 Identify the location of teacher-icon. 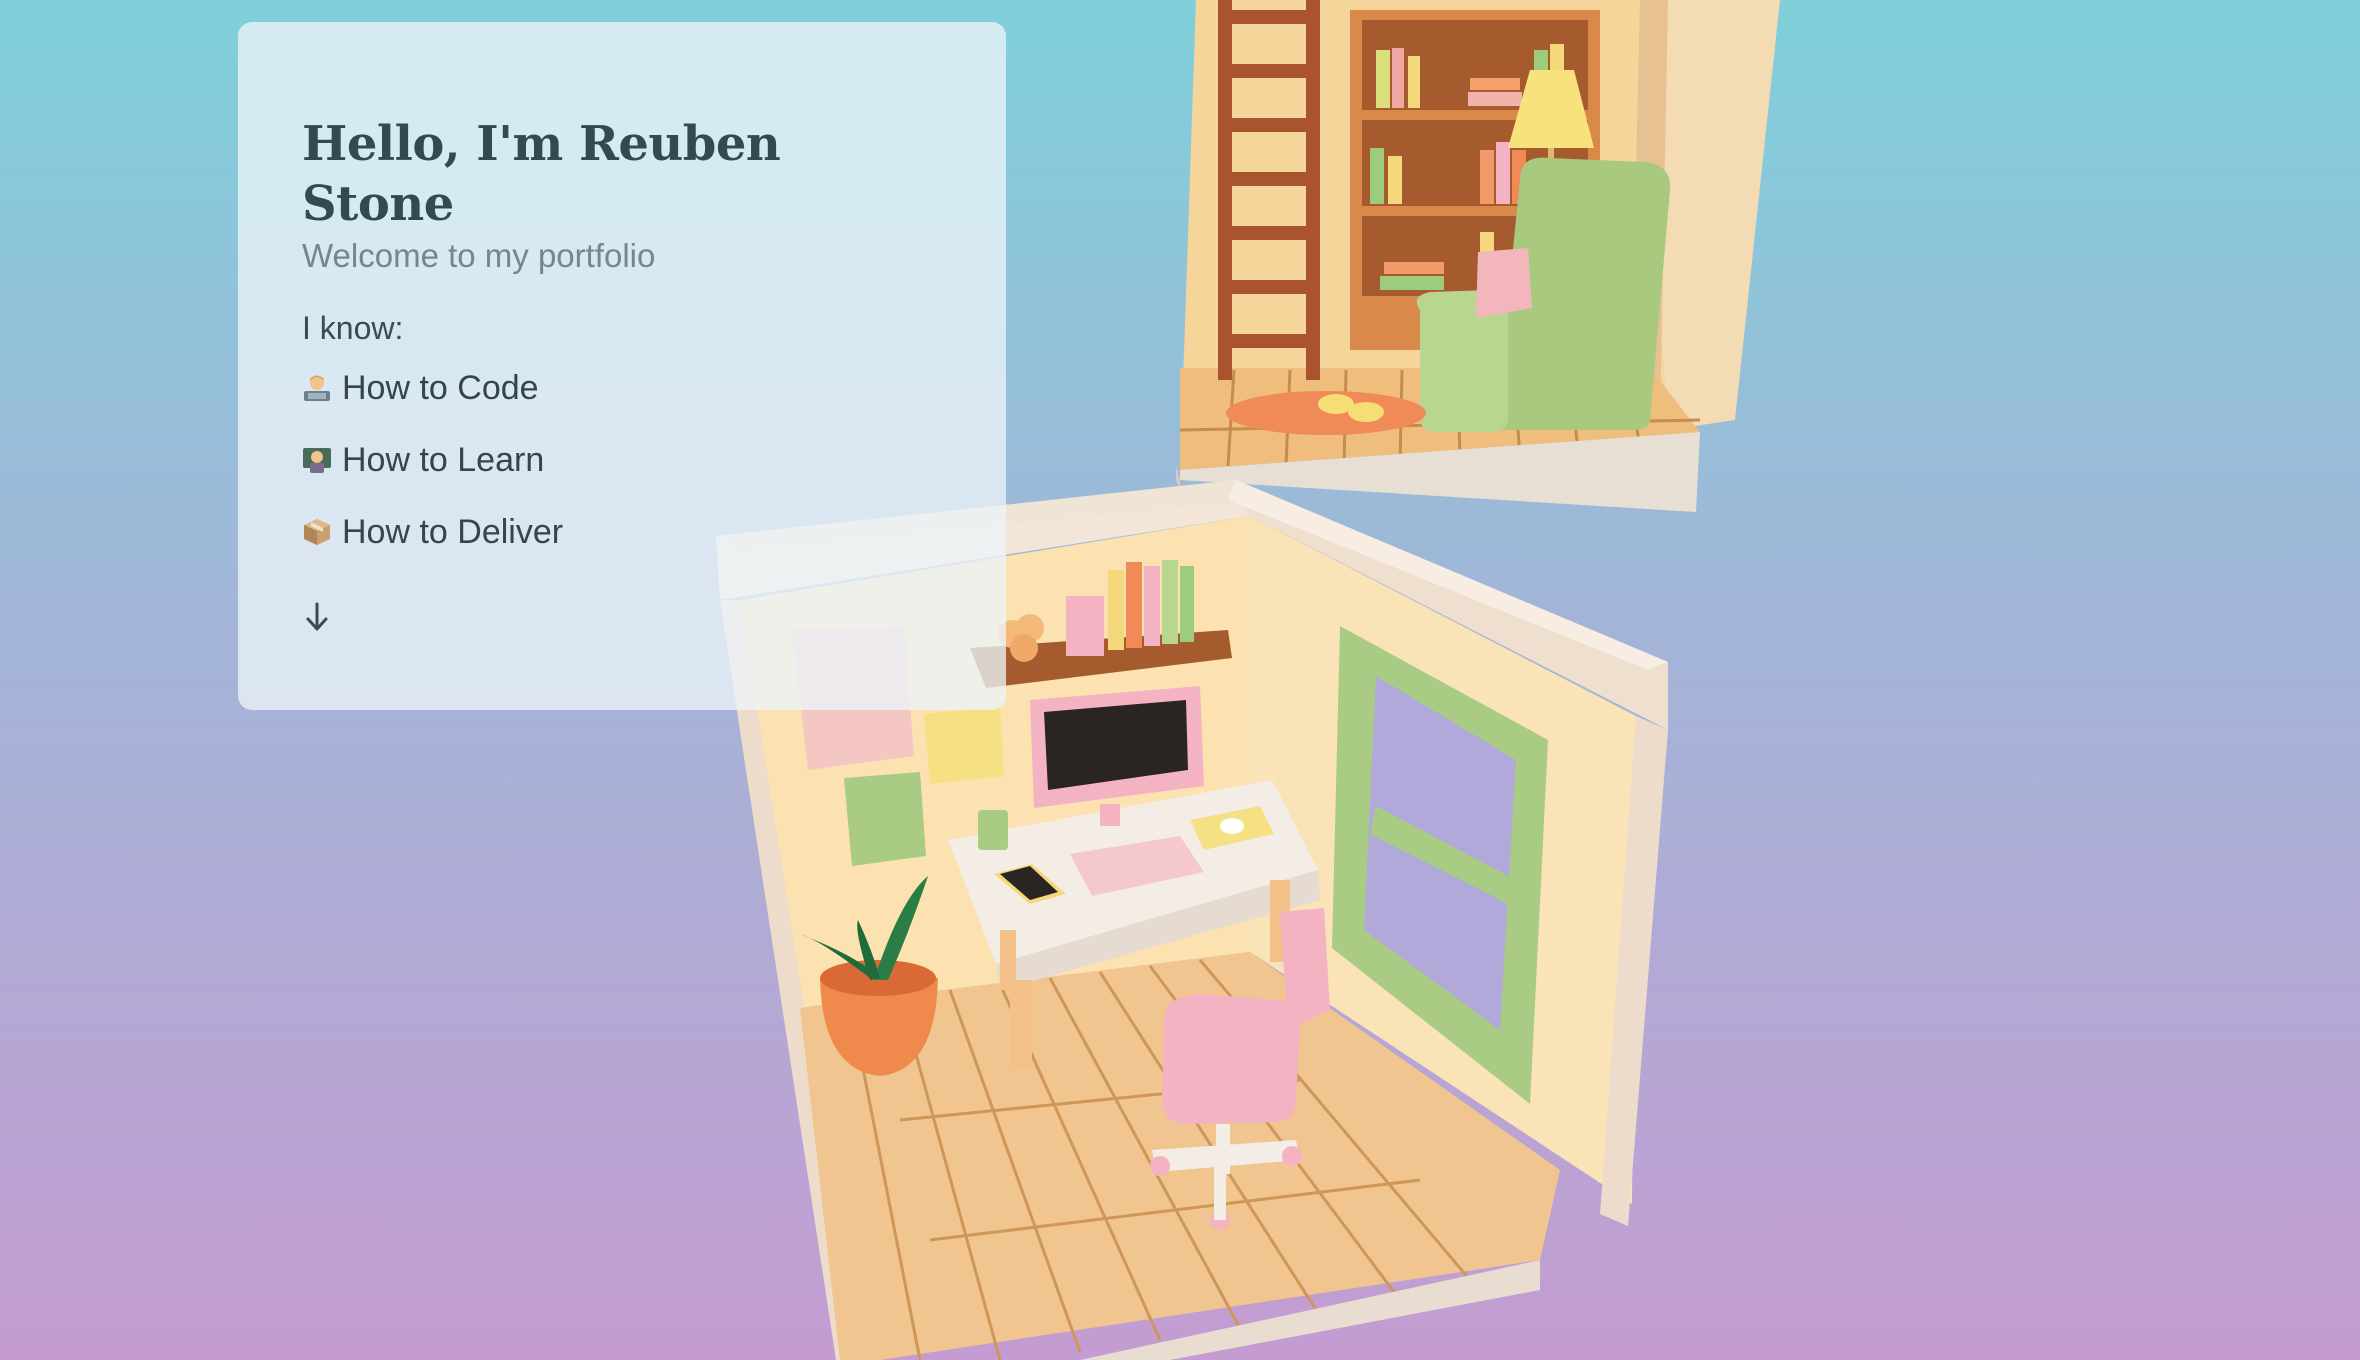
(317, 460).